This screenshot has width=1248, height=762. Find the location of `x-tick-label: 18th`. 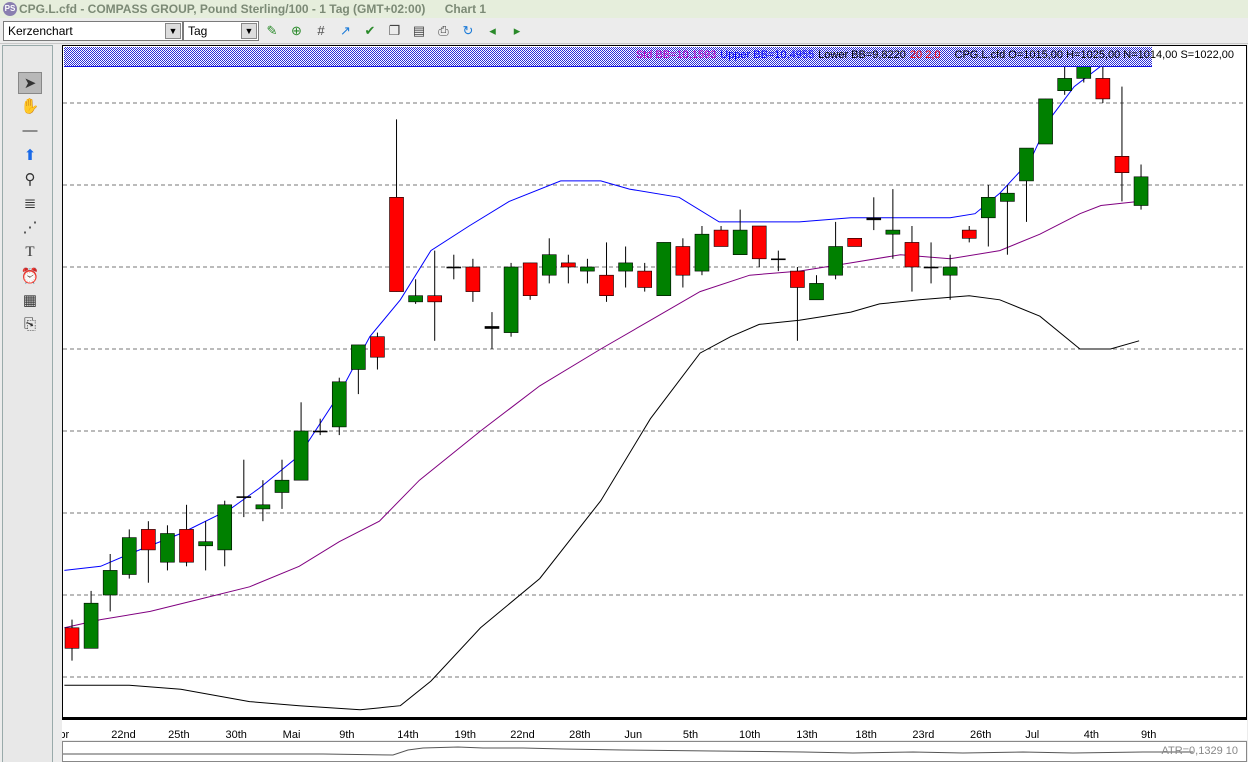

x-tick-label: 18th is located at coordinates (866, 734).